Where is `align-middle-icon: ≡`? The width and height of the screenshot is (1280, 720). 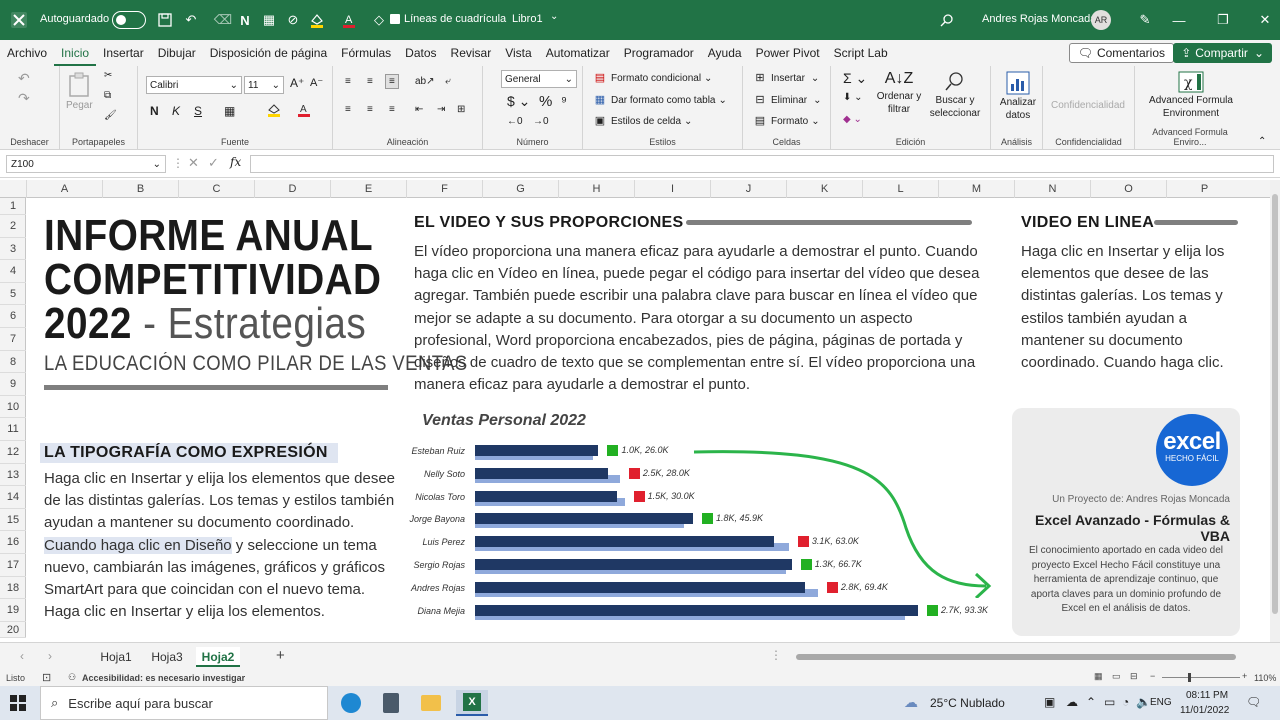 align-middle-icon: ≡ is located at coordinates (370, 81).